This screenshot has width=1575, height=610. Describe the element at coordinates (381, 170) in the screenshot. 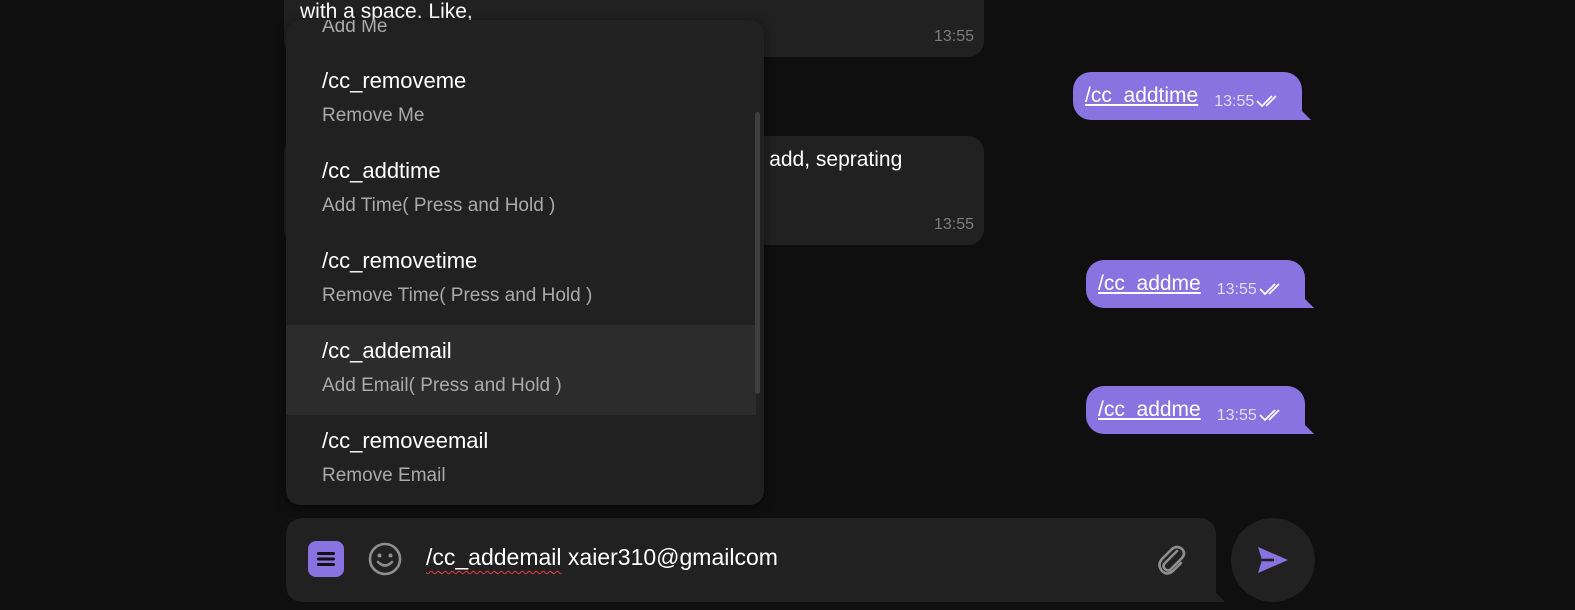

I see `menu-item-command: /cc_addtime` at that location.